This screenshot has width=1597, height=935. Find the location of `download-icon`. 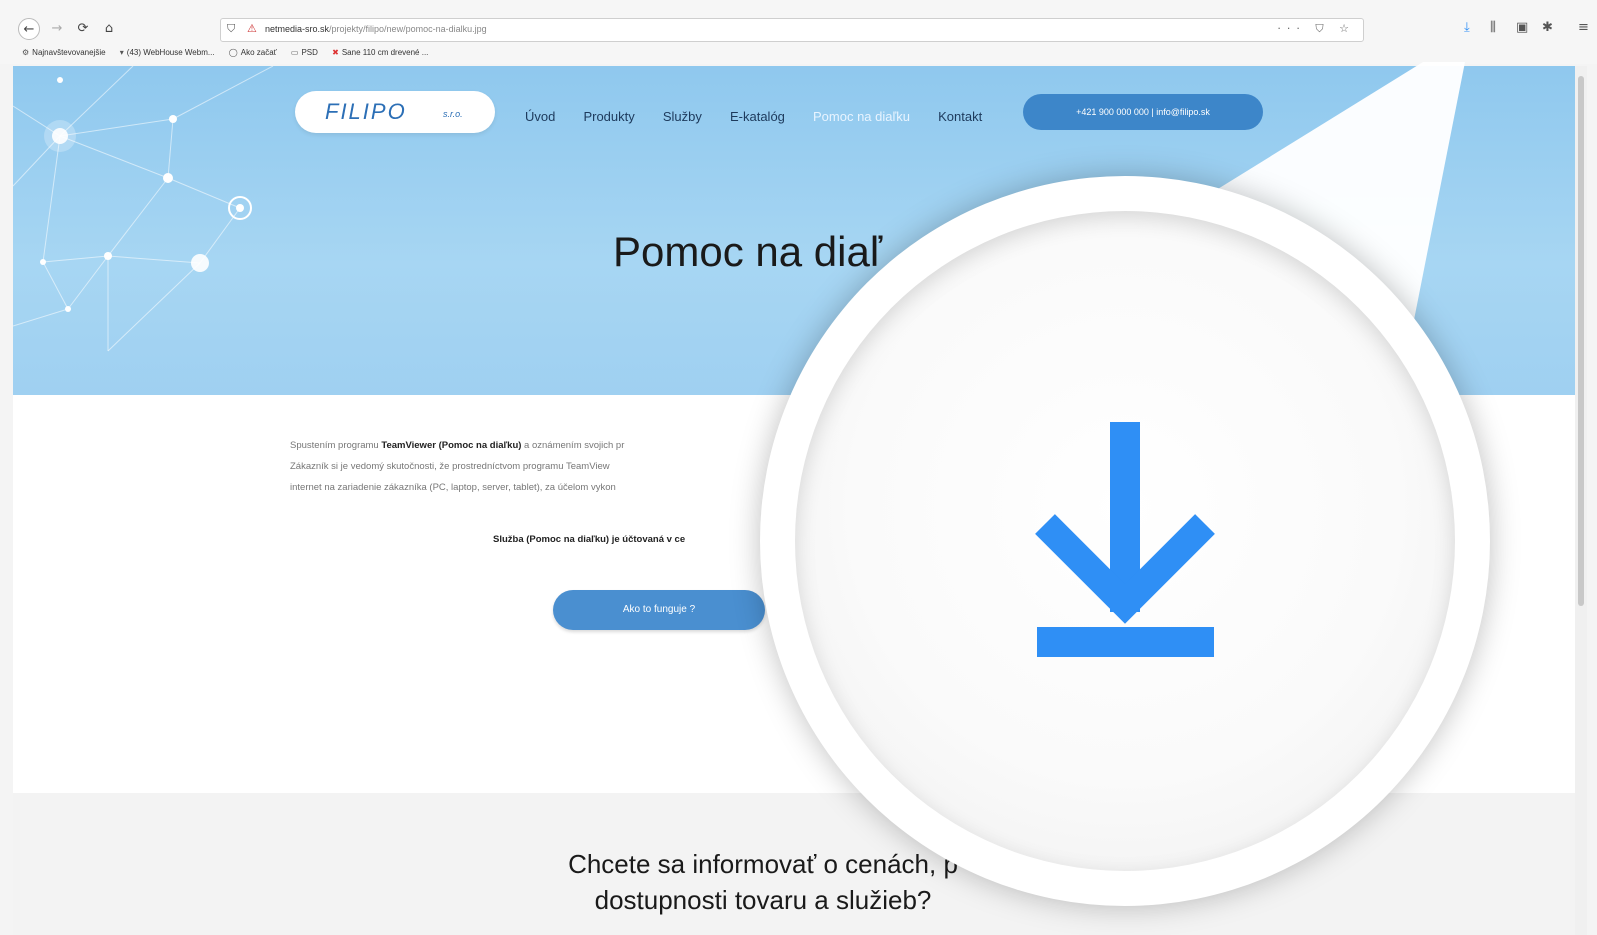

download-icon is located at coordinates (1125, 539).